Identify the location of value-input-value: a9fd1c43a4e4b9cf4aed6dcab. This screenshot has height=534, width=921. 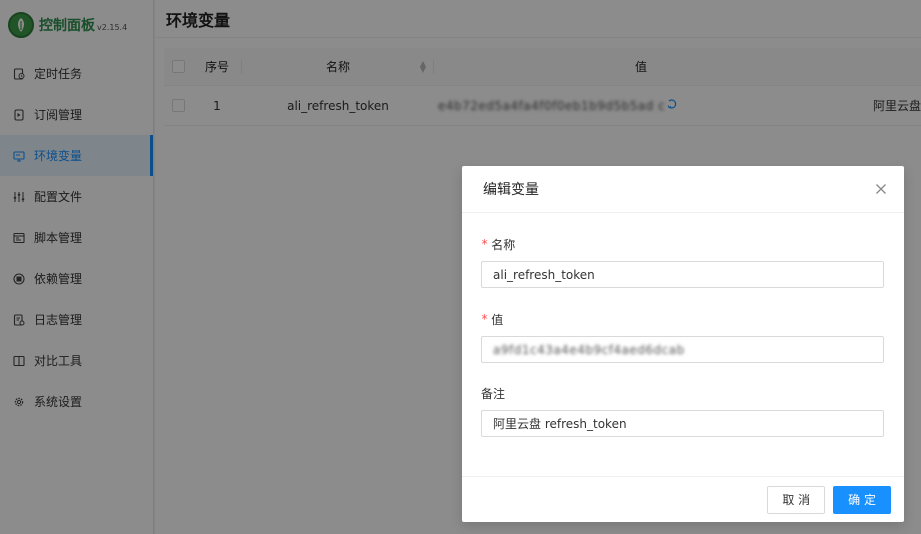
(589, 349).